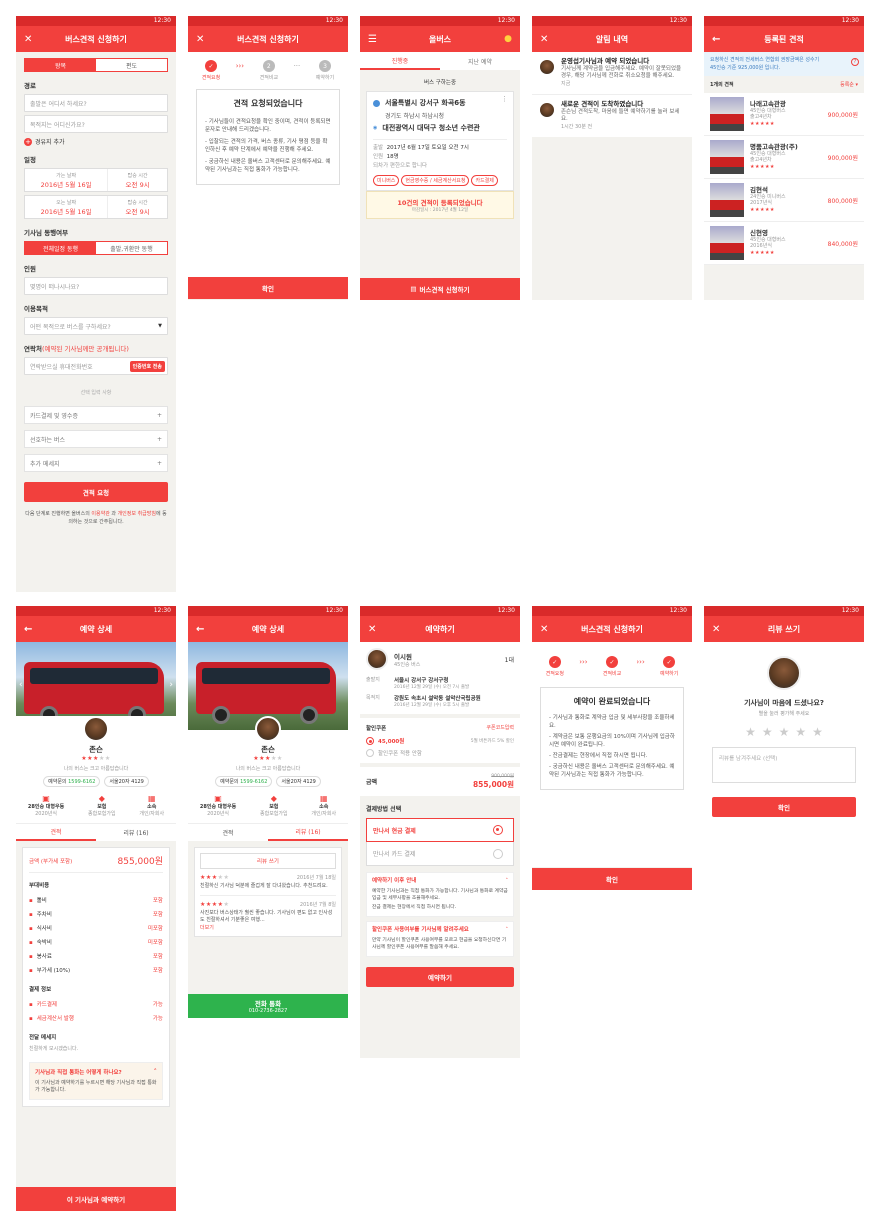 This screenshot has width=880, height=1227. What do you see at coordinates (440, 854) in the screenshot?
I see `pay-card-option: 만나서 카드 결제` at bounding box center [440, 854].